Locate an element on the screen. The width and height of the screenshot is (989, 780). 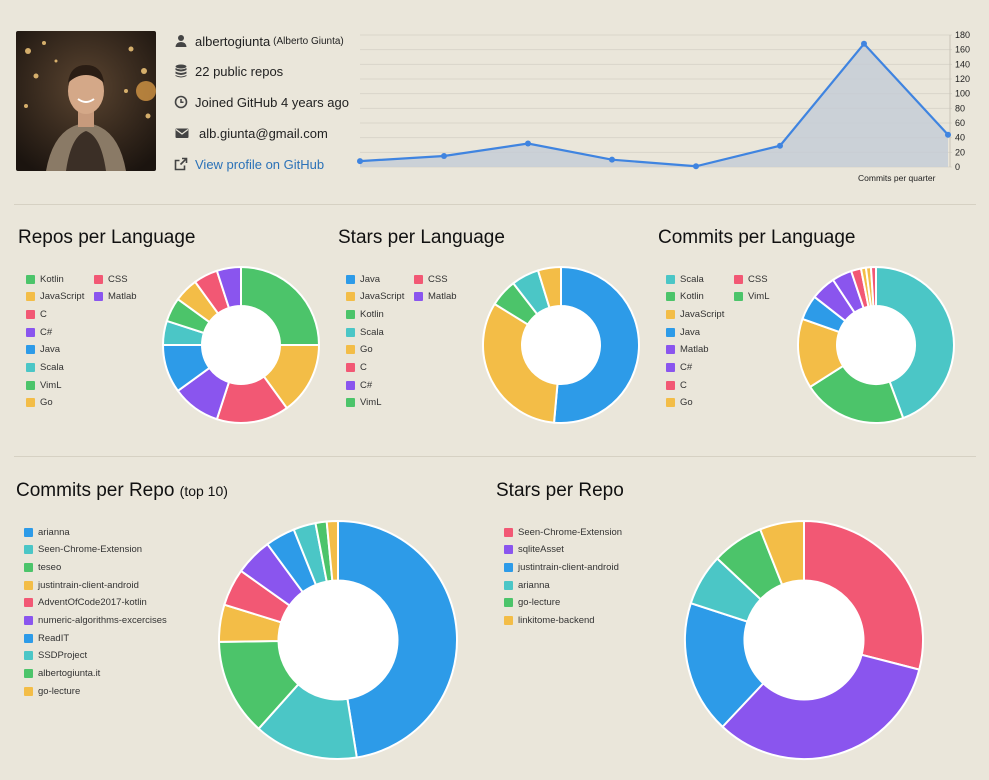
legend-item-albertogiunta-it: albertogiunta.it is located at coordinates (62, 674).